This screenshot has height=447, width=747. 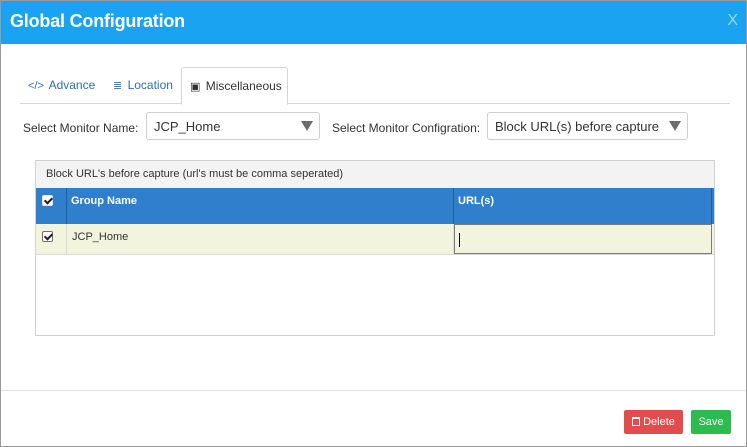 What do you see at coordinates (373, 22) in the screenshot?
I see `dialog-titlebar: Global Configuration X` at bounding box center [373, 22].